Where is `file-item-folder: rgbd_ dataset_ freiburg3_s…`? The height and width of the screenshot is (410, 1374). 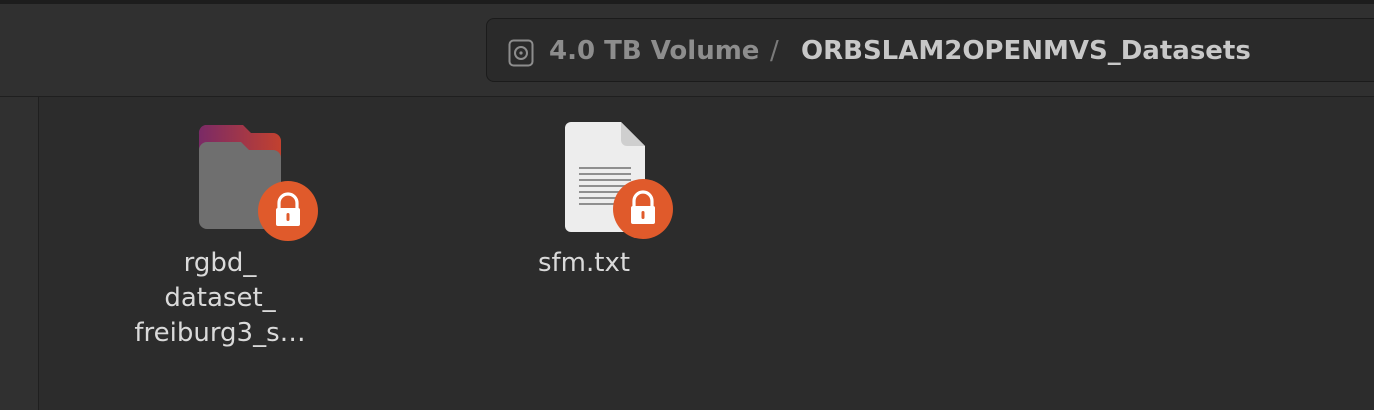
file-item-folder: rgbd_ dataset_ freiburg3_s… is located at coordinates (221, 235).